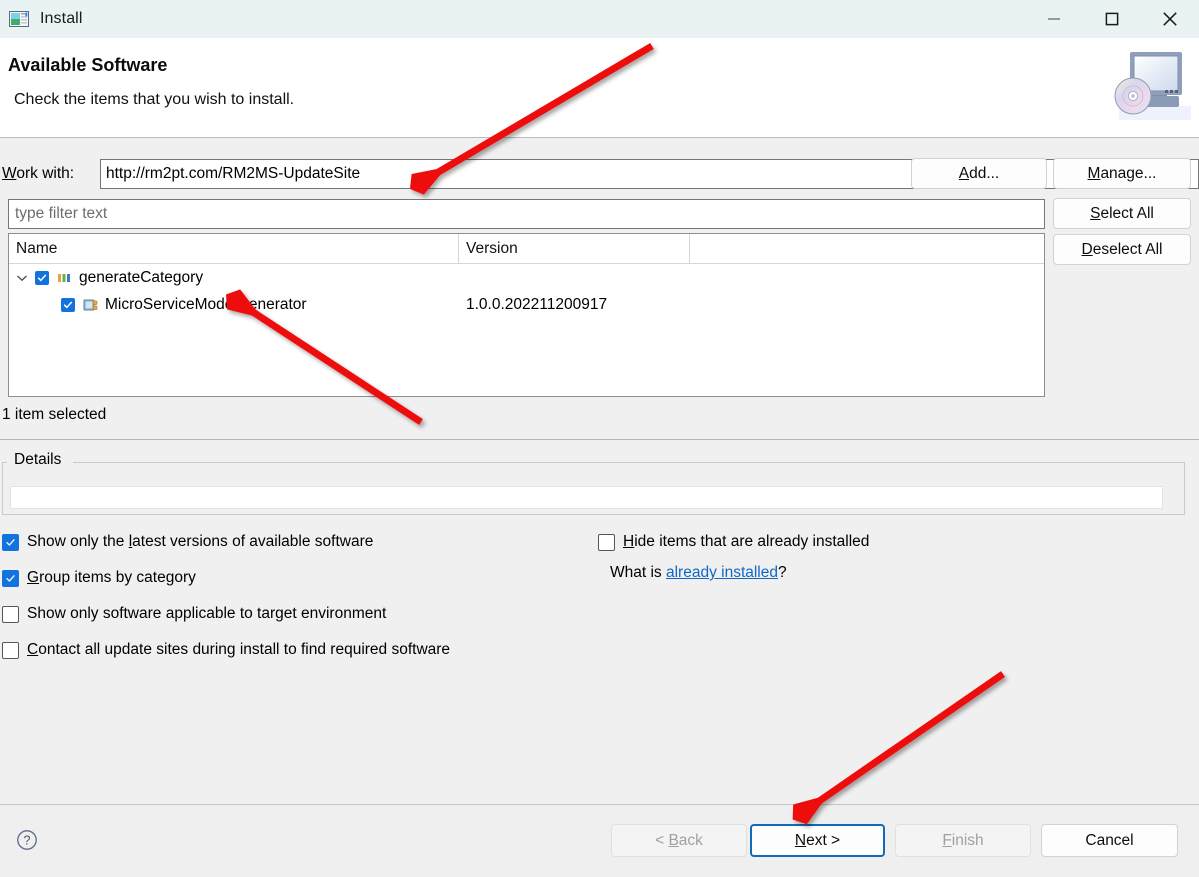  I want to click on maximize-icon, so click(1112, 19).